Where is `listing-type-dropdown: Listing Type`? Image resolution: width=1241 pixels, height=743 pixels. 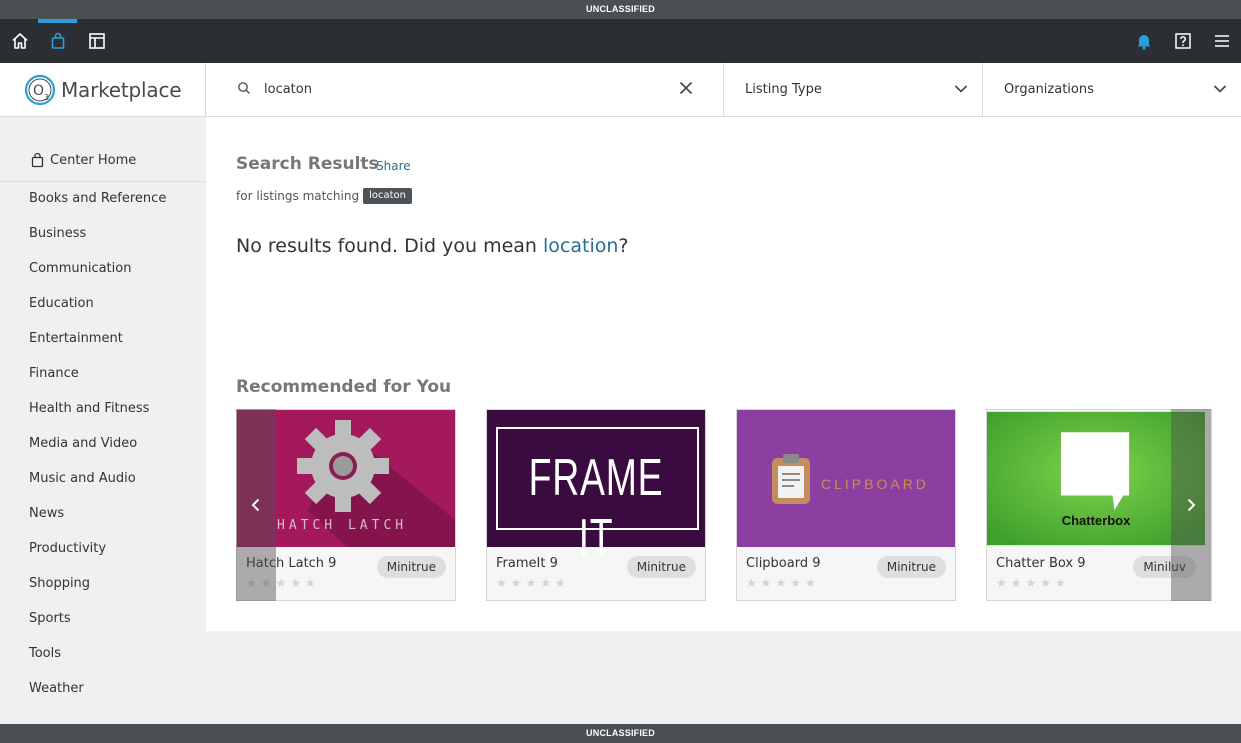
listing-type-dropdown: Listing Type is located at coordinates (854, 89).